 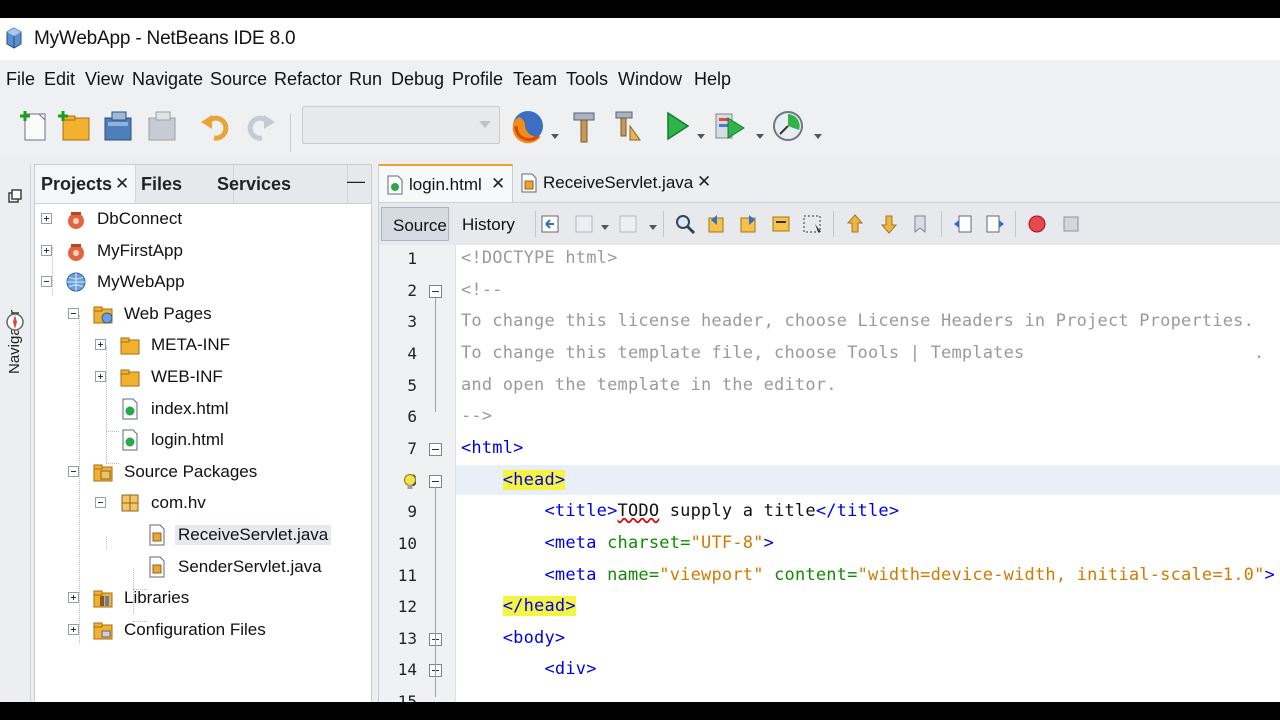 What do you see at coordinates (162, 126) in the screenshot?
I see `close-project-icon` at bounding box center [162, 126].